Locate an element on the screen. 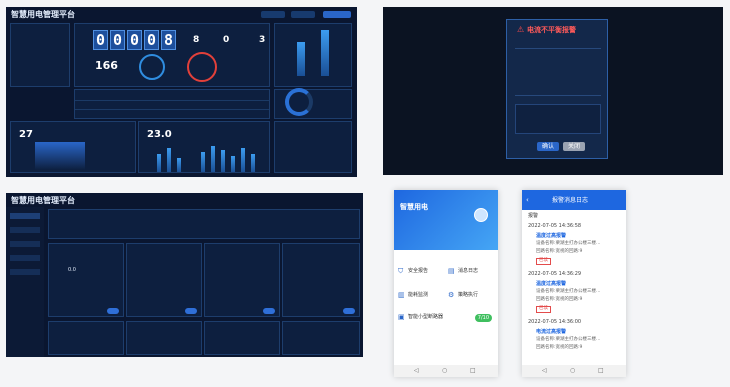  right-chart-card is located at coordinates (313, 55).